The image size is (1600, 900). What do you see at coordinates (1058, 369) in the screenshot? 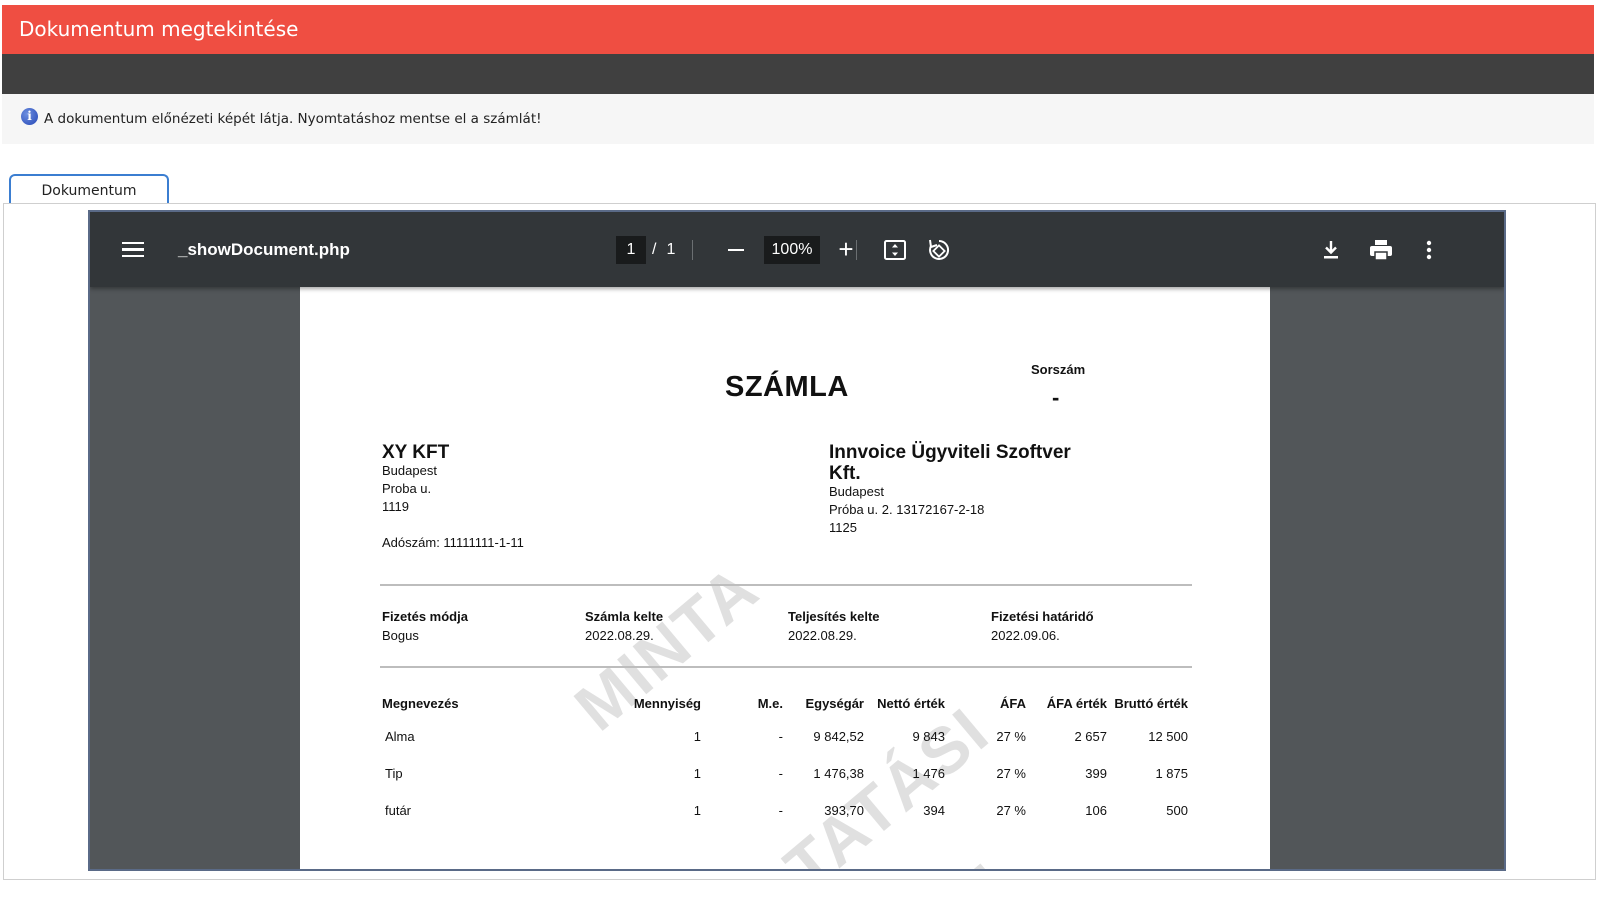
I see `serial-label: Sorszám` at bounding box center [1058, 369].